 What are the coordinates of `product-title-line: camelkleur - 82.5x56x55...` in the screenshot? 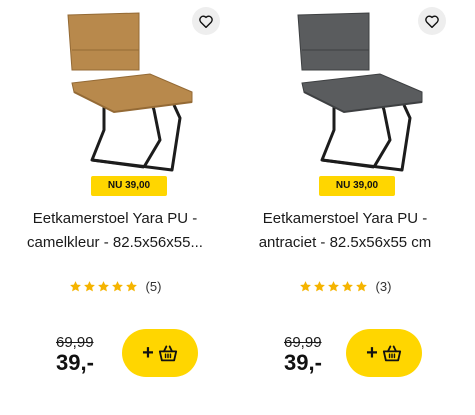 It's located at (115, 242).